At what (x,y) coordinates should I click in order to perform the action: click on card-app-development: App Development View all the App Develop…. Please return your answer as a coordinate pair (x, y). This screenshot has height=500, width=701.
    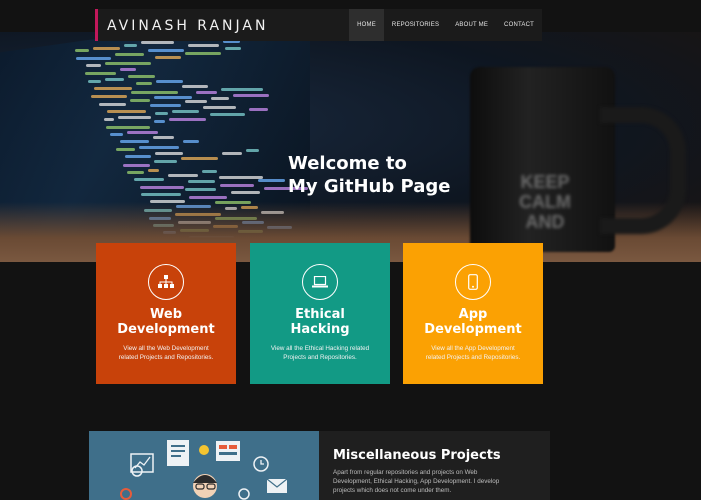
    Looking at the image, I should click on (473, 313).